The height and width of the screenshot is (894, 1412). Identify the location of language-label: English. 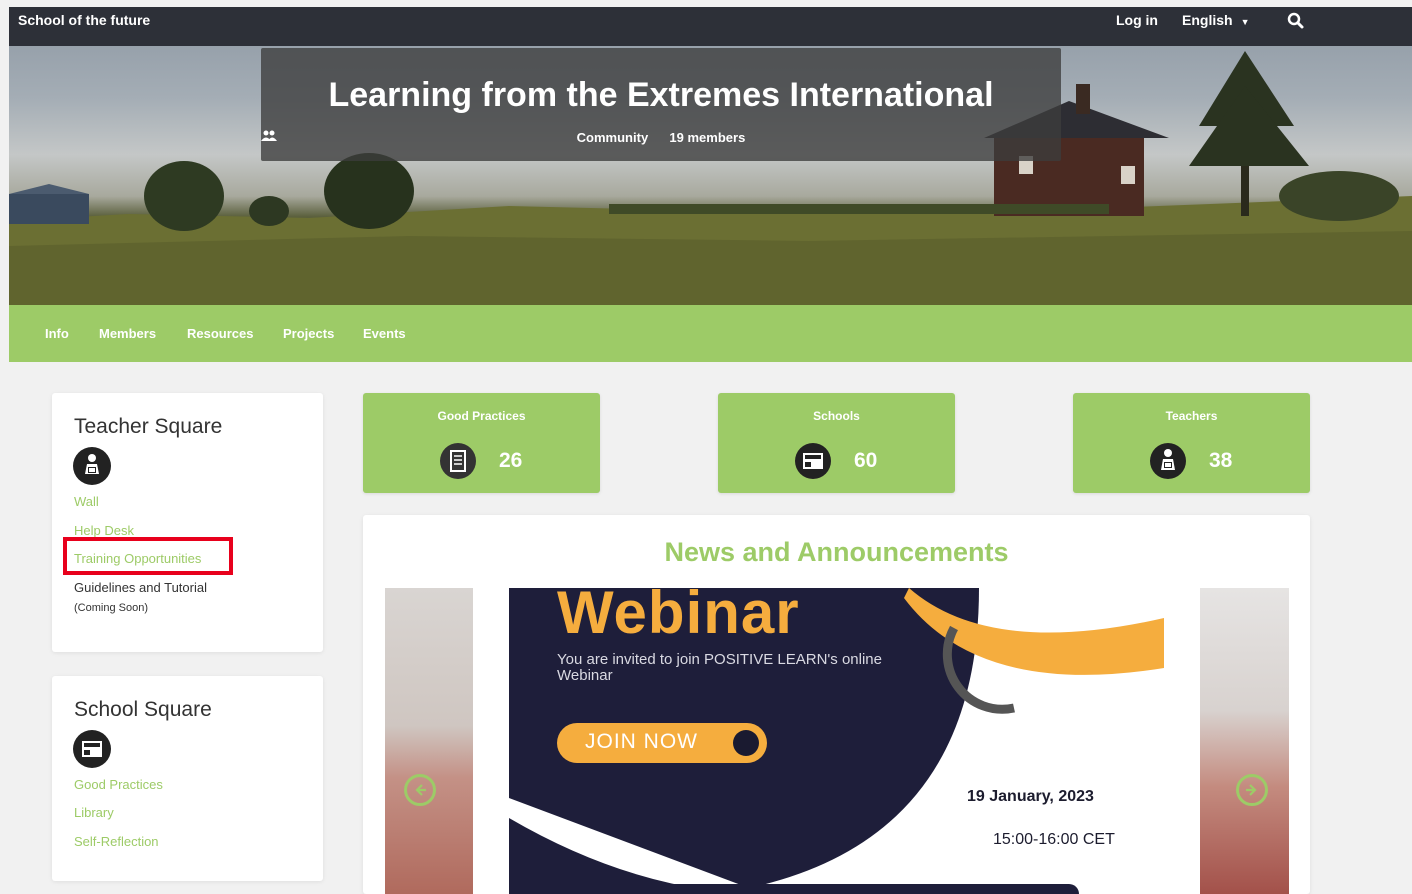
(1207, 20).